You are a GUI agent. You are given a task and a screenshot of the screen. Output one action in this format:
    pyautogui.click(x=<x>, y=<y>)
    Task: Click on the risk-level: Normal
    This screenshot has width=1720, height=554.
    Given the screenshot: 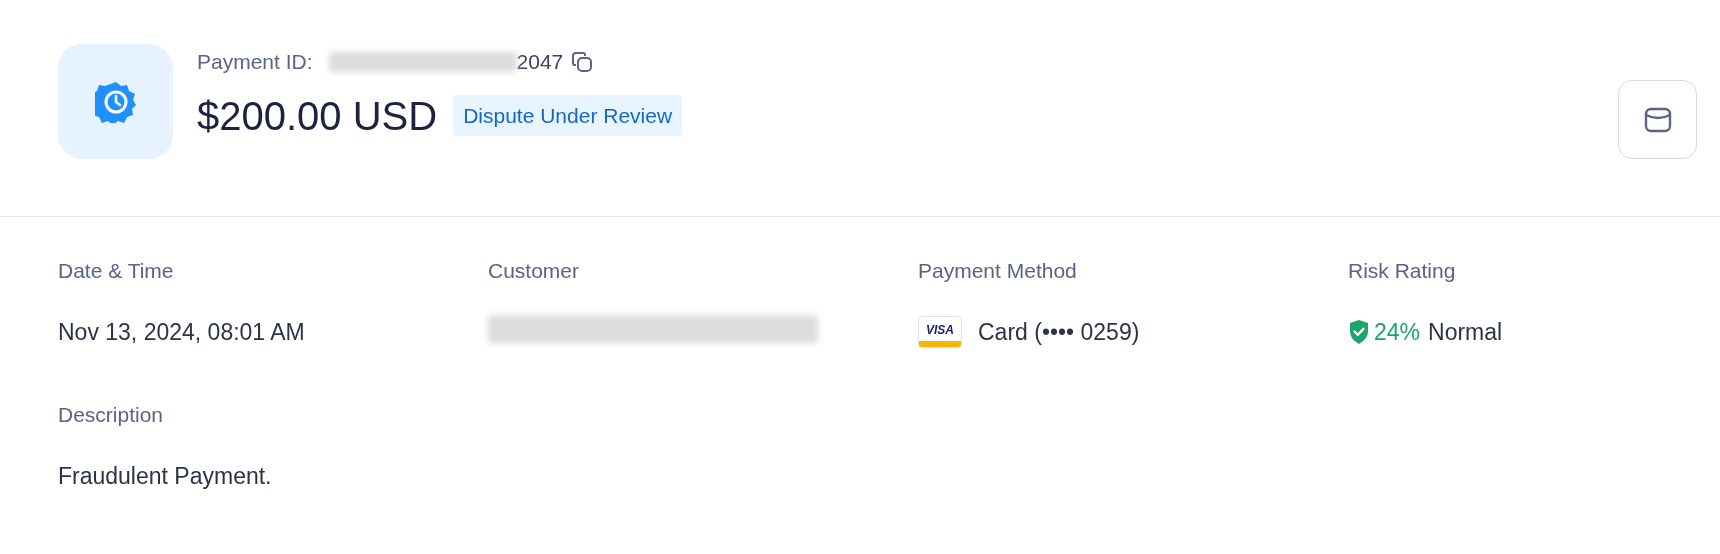 What is the action you would take?
    pyautogui.click(x=1465, y=332)
    